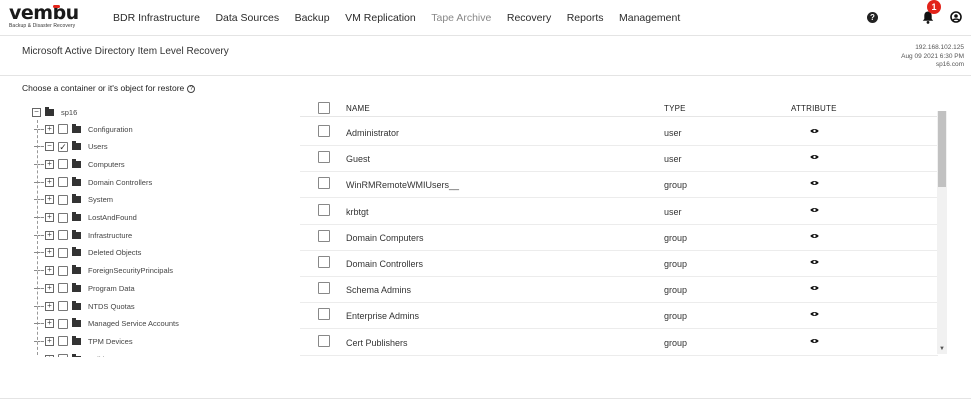  I want to click on table-row: Schema Admins group, so click(619, 290).